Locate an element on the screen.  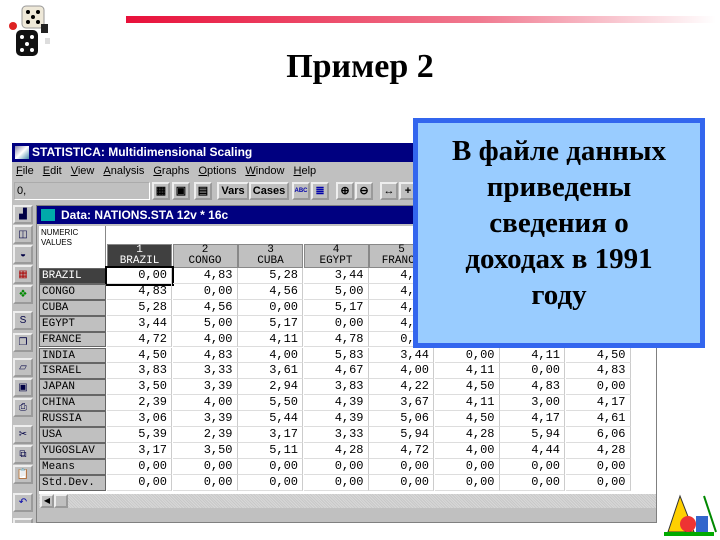
menu-window: Window is located at coordinates (264, 171).